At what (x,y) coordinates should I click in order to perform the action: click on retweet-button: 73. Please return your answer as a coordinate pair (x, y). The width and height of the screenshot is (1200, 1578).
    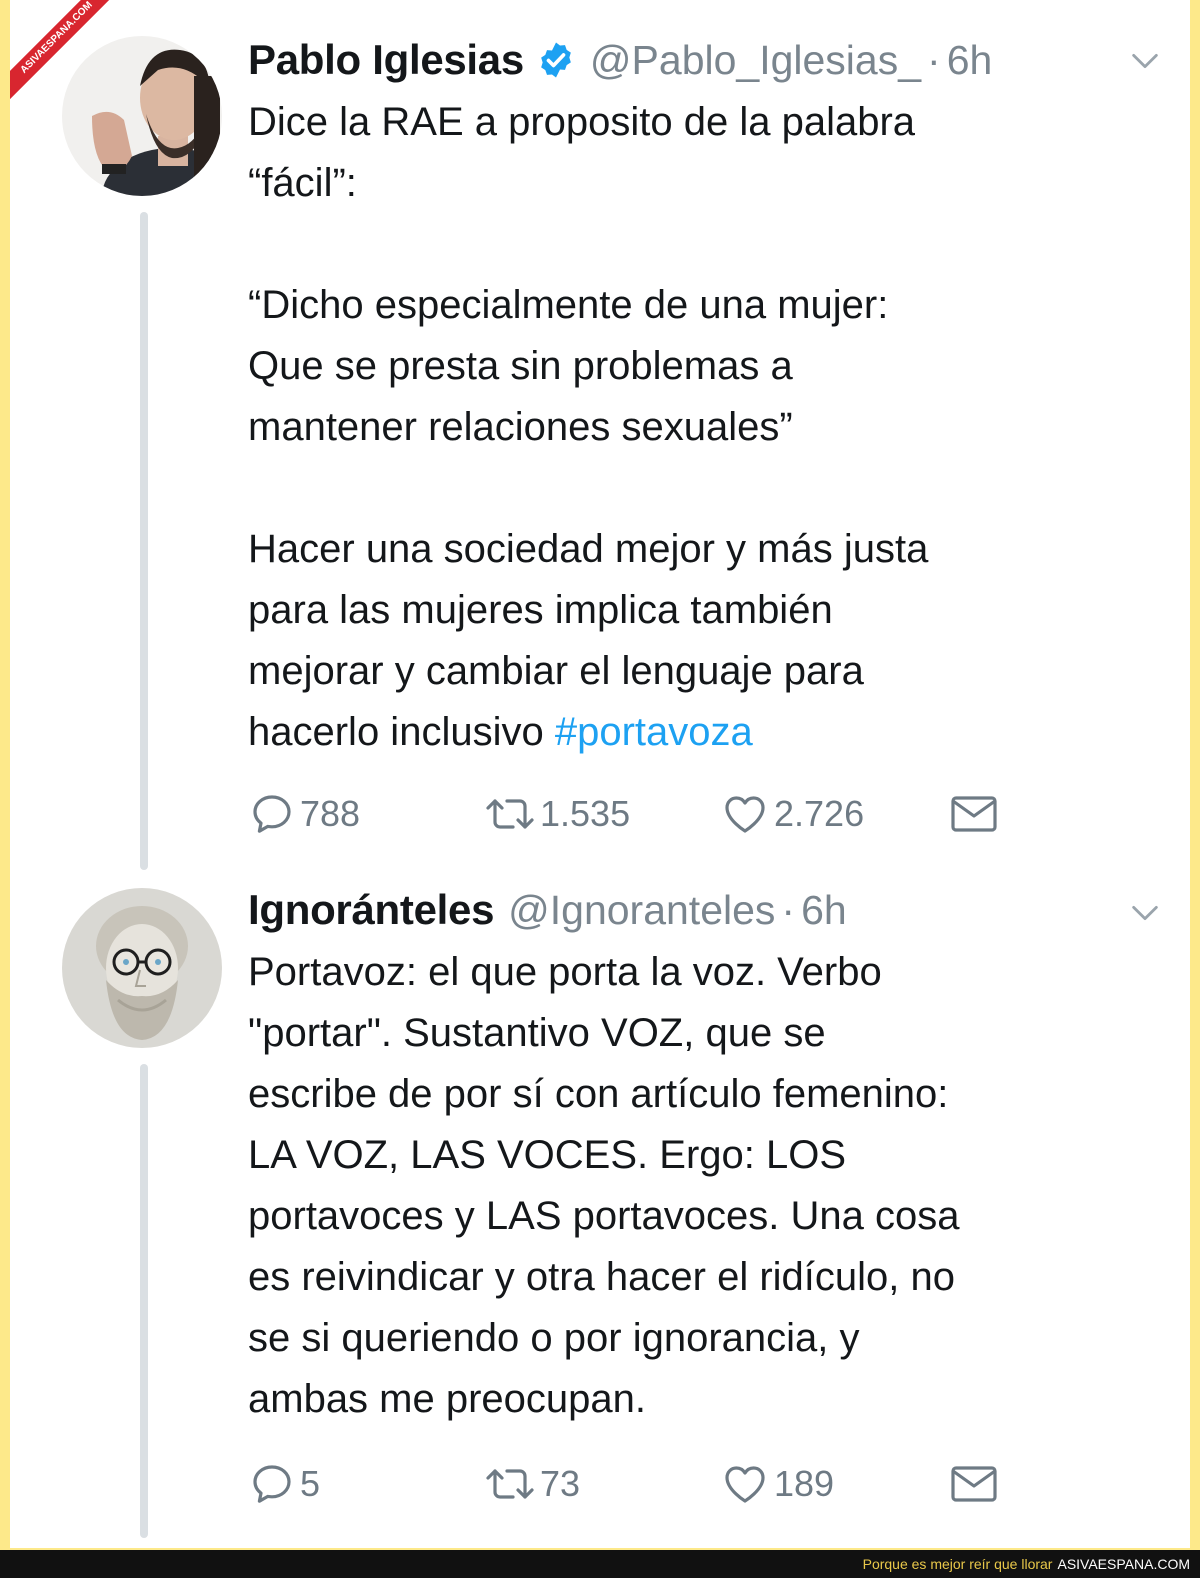
    Looking at the image, I should click on (532, 1484).